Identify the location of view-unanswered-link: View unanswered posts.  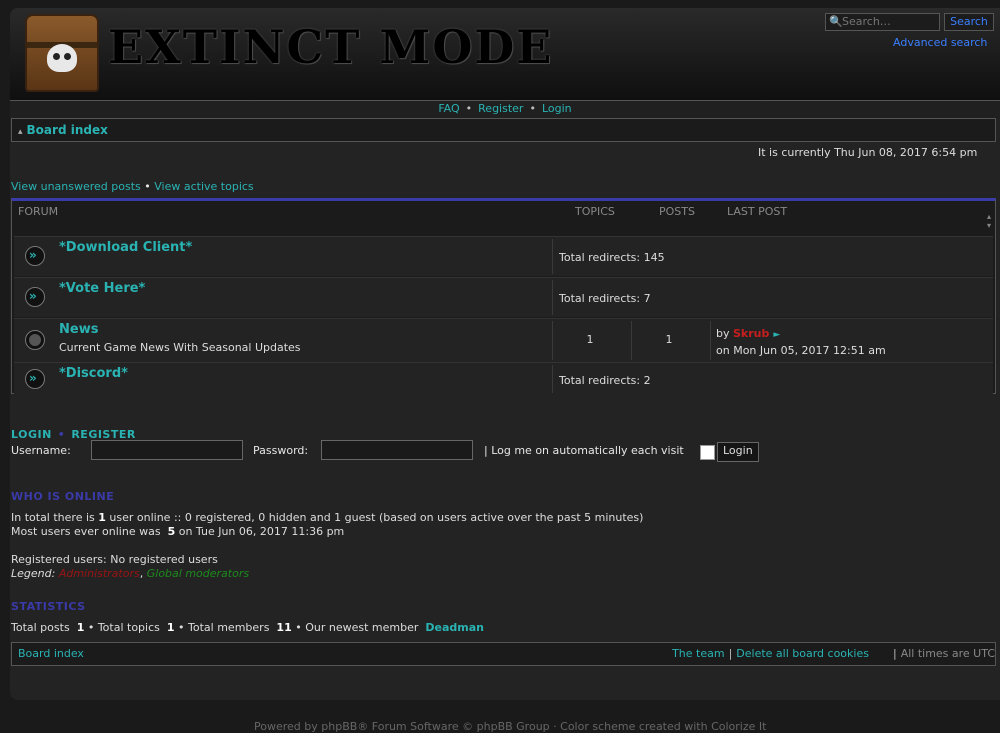
(76, 186).